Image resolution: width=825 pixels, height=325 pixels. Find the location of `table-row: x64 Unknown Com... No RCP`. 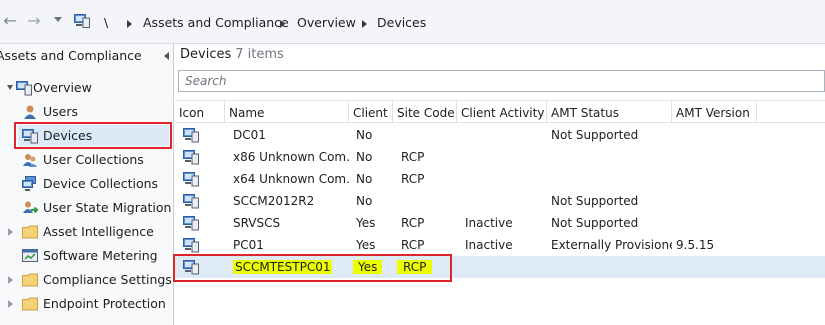

table-row: x64 Unknown Com... No RCP is located at coordinates (500, 179).